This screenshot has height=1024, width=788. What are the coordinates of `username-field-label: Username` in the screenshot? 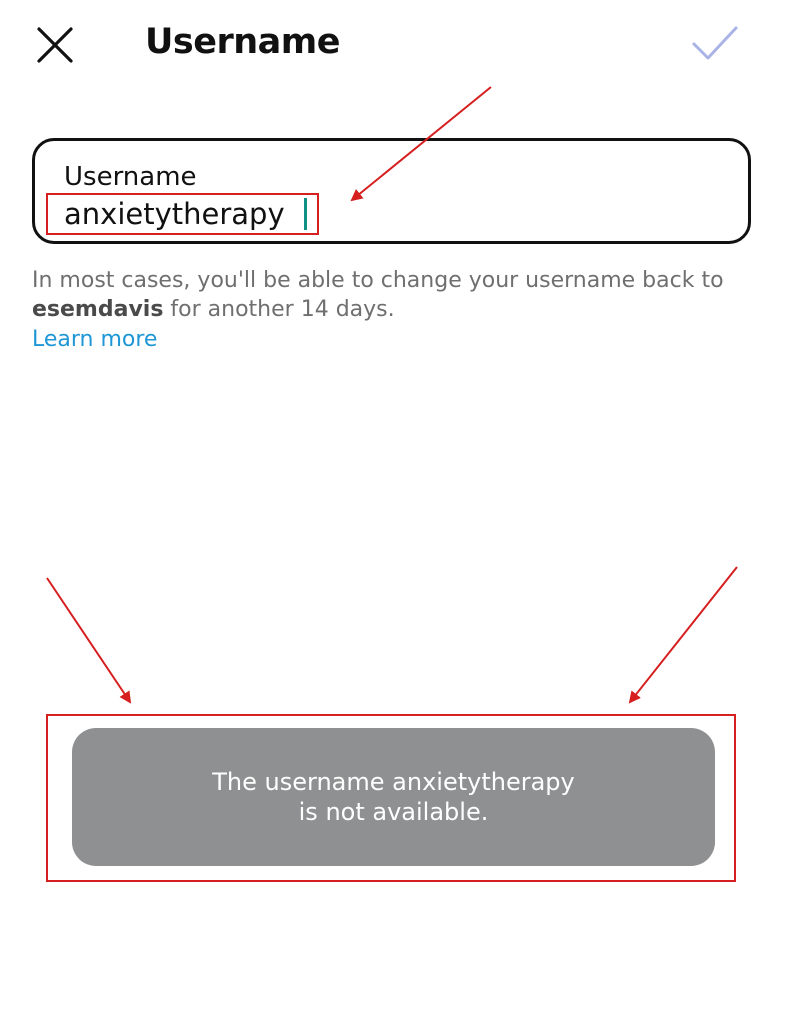 It's located at (130, 177).